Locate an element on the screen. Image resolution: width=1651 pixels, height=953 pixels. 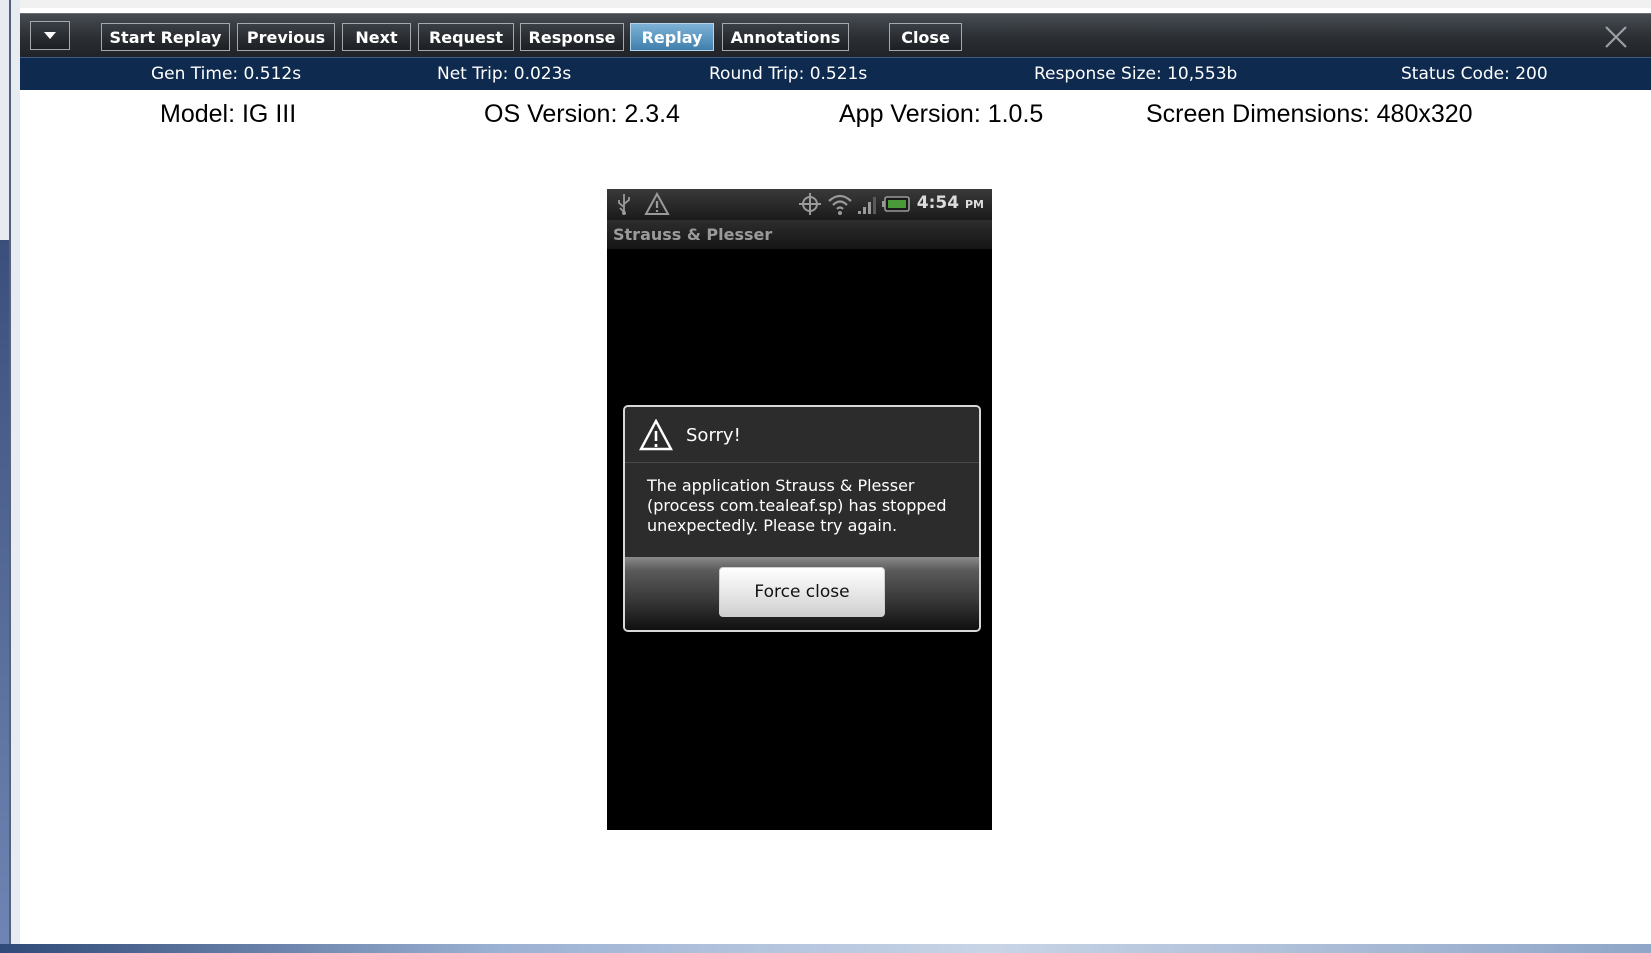
wifi-icon is located at coordinates (840, 204).